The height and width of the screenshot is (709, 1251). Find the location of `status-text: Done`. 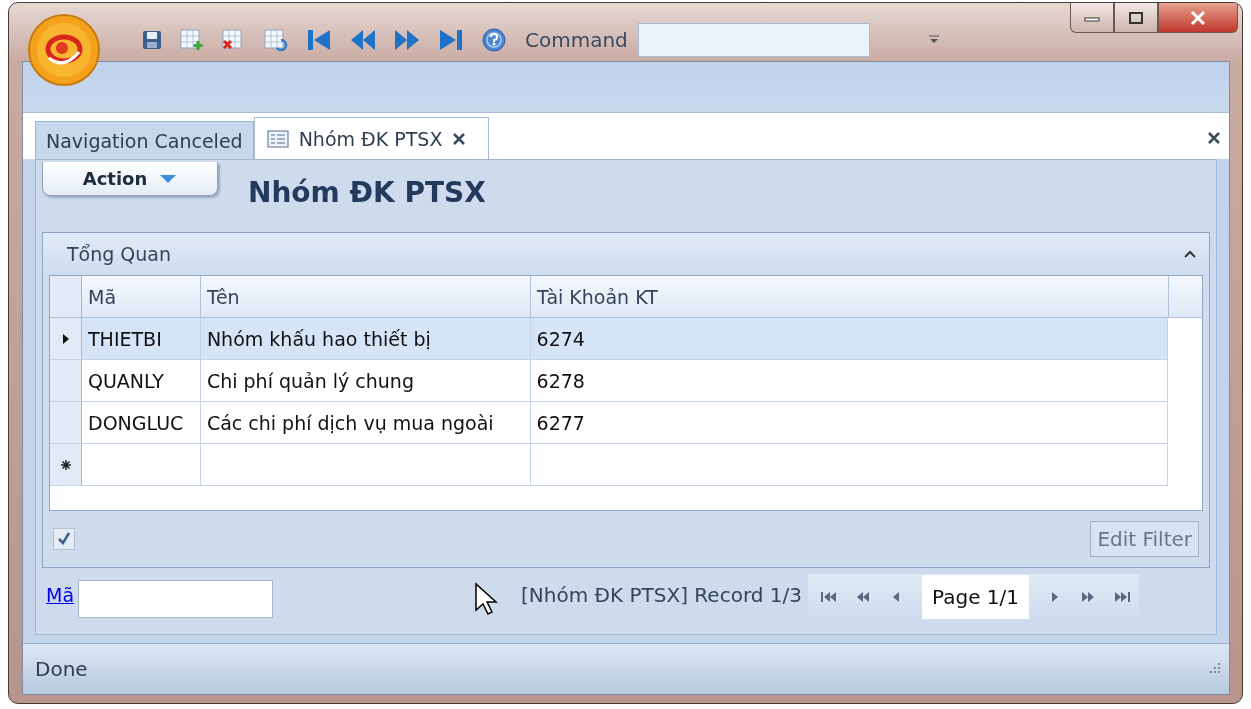

status-text: Done is located at coordinates (61, 669).